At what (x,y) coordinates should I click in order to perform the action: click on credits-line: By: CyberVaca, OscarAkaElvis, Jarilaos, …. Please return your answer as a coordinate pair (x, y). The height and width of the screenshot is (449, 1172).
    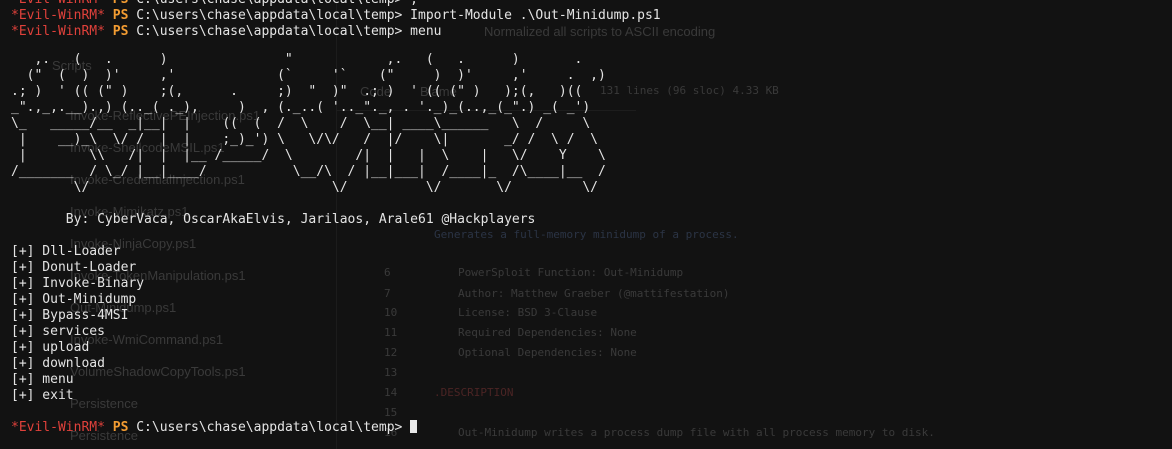
    Looking at the image, I should click on (273, 219).